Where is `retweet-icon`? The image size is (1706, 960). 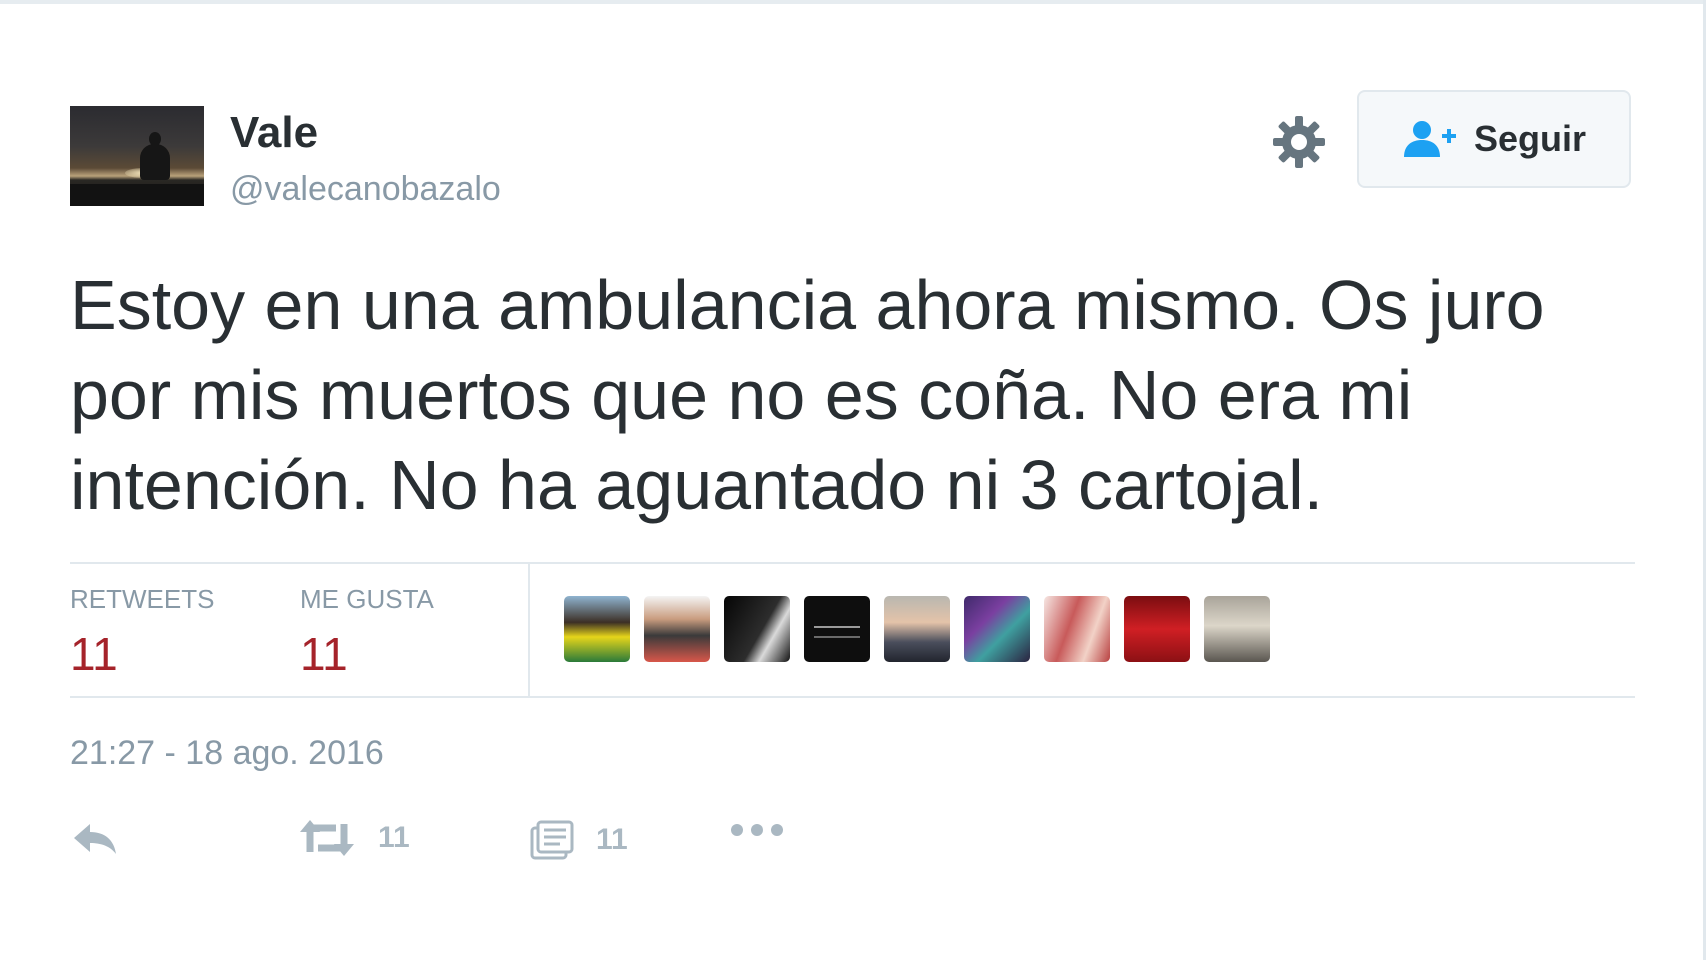
retweet-icon is located at coordinates (327, 838).